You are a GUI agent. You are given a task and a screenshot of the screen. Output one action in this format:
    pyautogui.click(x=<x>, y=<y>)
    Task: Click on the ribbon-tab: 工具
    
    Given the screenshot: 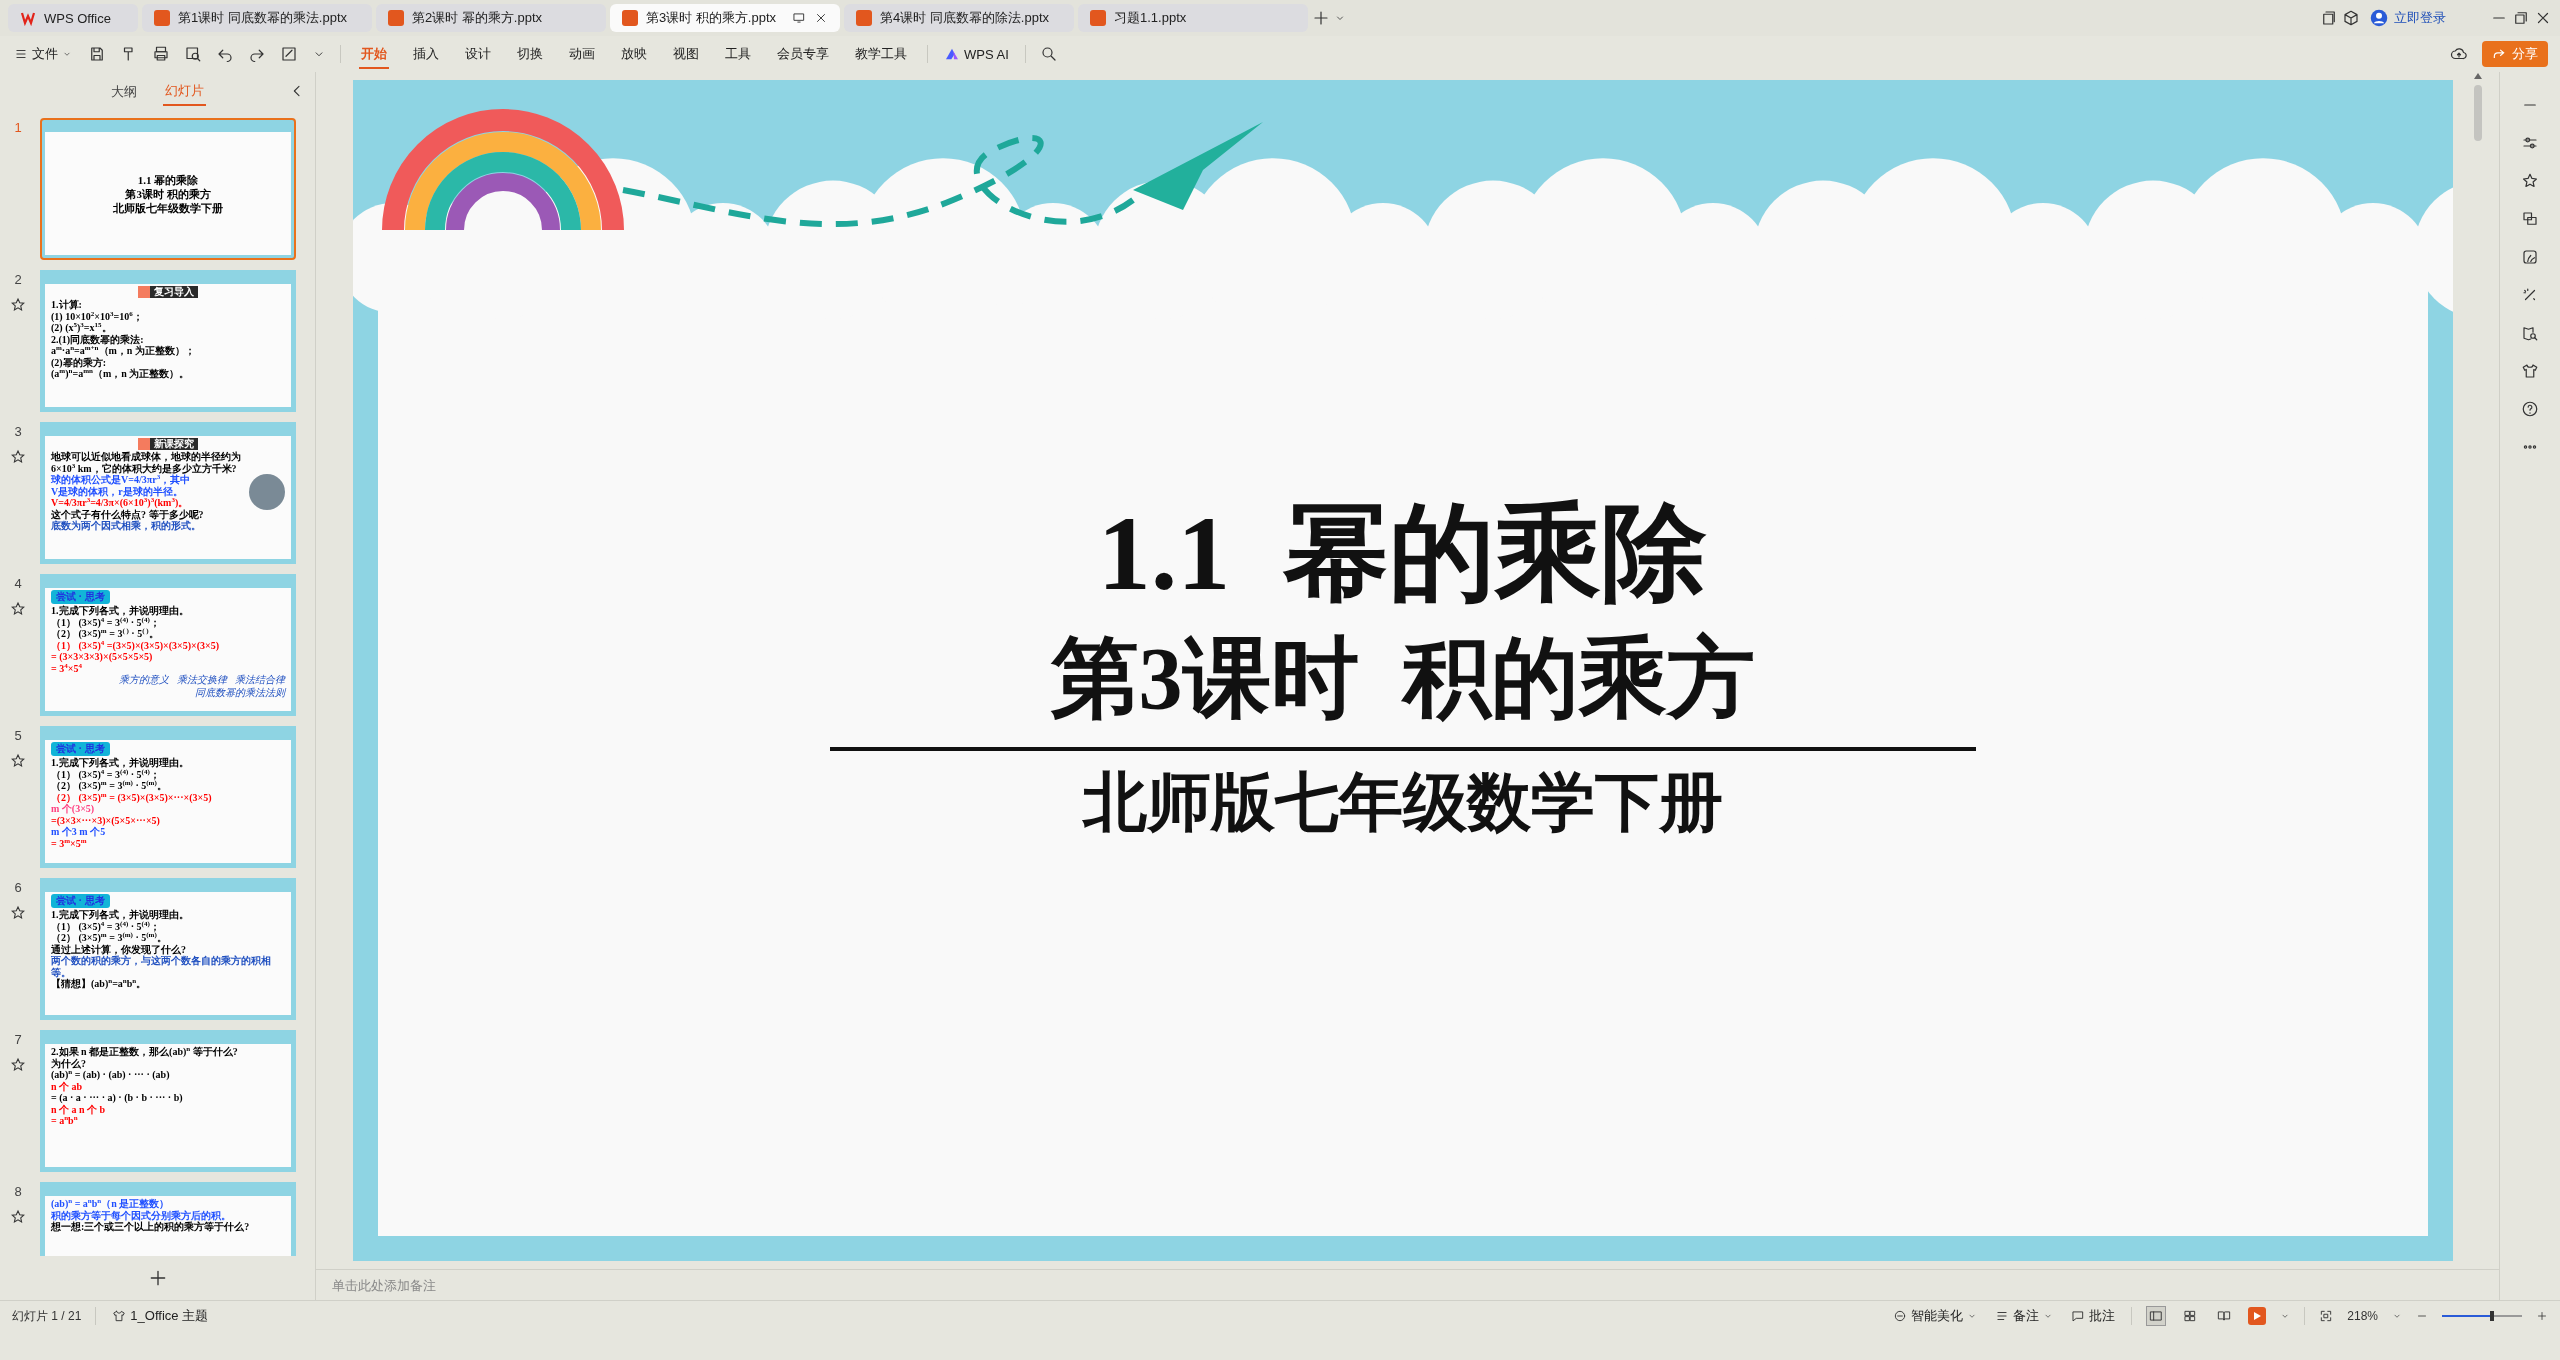 What is the action you would take?
    pyautogui.click(x=738, y=54)
    